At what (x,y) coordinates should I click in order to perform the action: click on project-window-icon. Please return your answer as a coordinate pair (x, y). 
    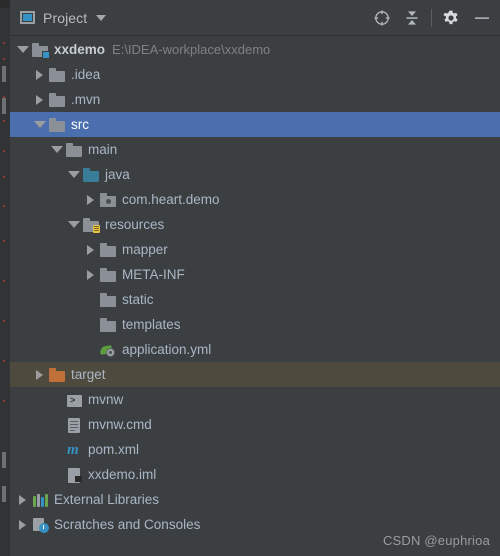
    Looking at the image, I should click on (27, 17).